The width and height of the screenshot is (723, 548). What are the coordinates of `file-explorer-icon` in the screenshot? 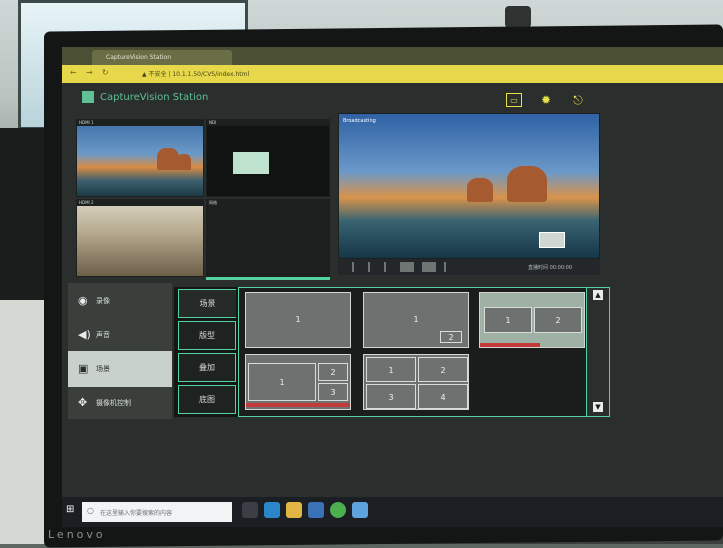 It's located at (294, 510).